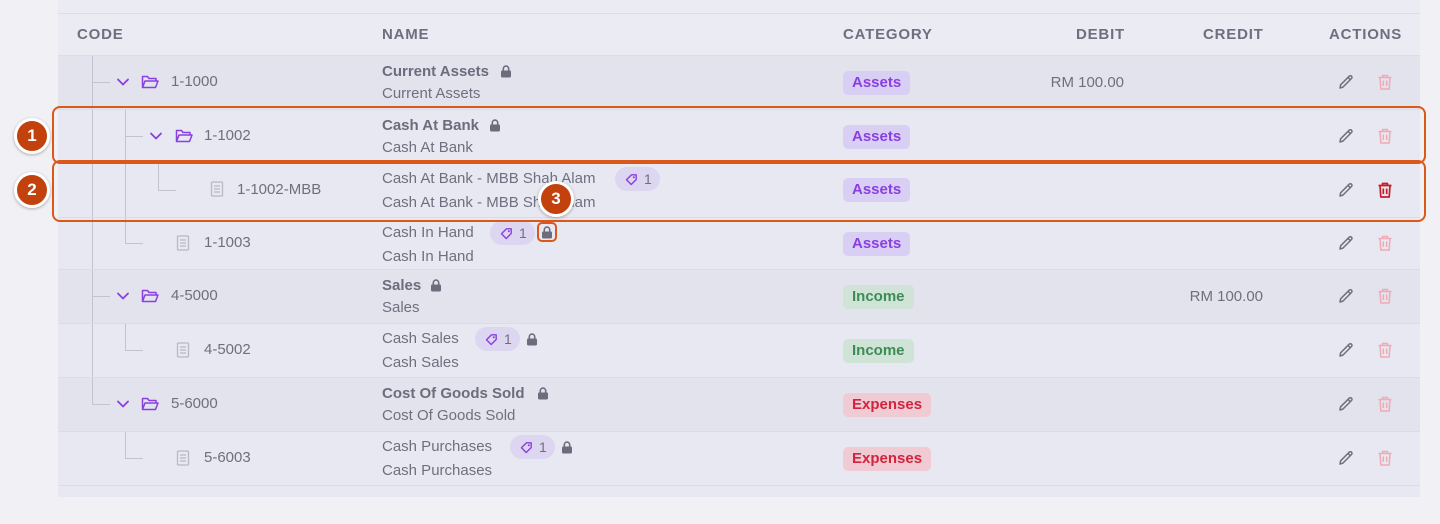 The height and width of the screenshot is (524, 1440). Describe the element at coordinates (547, 232) in the screenshot. I see `lock-highlight-box` at that location.